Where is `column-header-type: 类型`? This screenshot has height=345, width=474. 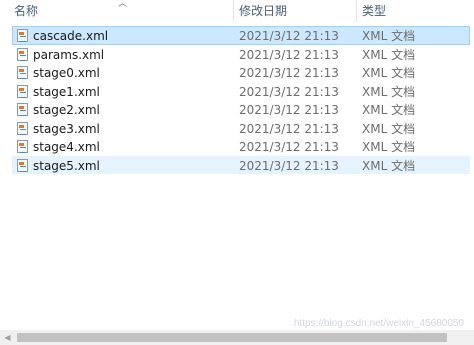
column-header-type: 类型 is located at coordinates (416, 11).